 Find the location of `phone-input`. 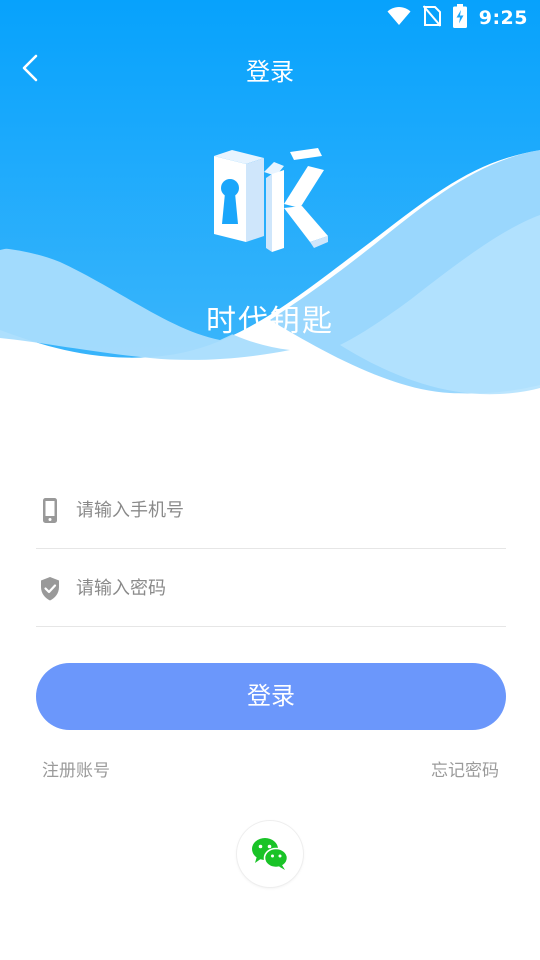

phone-input is located at coordinates (286, 510).